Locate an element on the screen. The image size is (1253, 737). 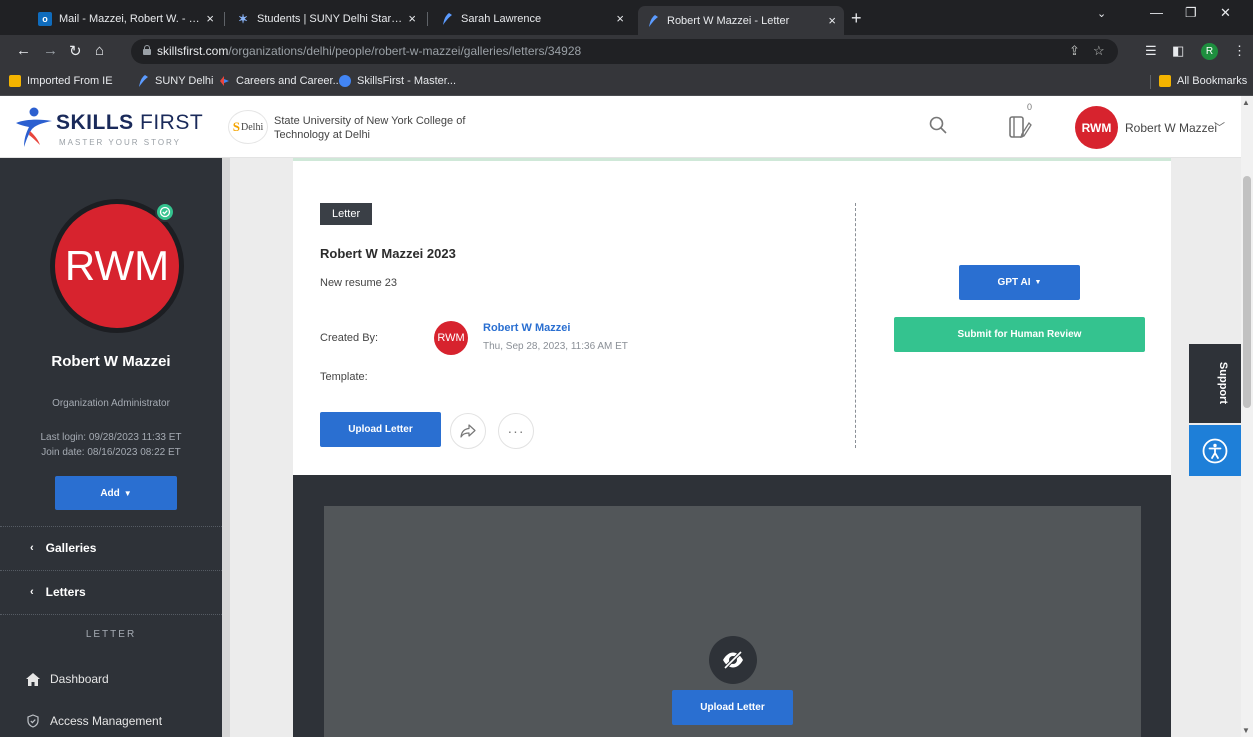
profile-role: Organization Administrator is located at coordinates (111, 403).